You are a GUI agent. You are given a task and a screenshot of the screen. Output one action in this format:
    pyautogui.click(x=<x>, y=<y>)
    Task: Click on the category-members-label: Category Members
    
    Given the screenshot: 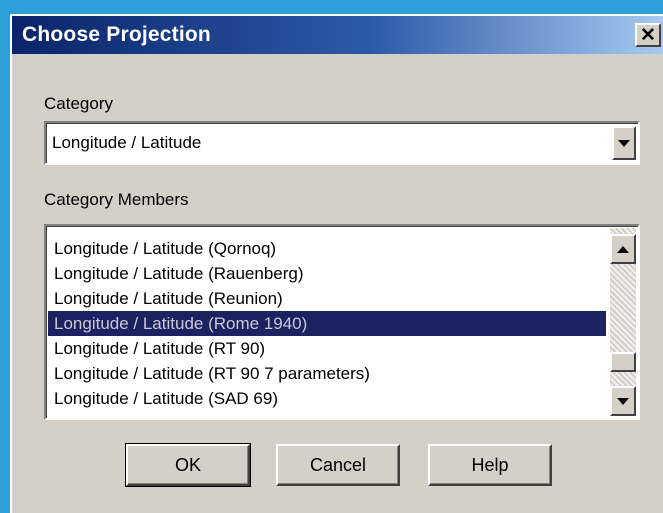 What is the action you would take?
    pyautogui.click(x=116, y=200)
    